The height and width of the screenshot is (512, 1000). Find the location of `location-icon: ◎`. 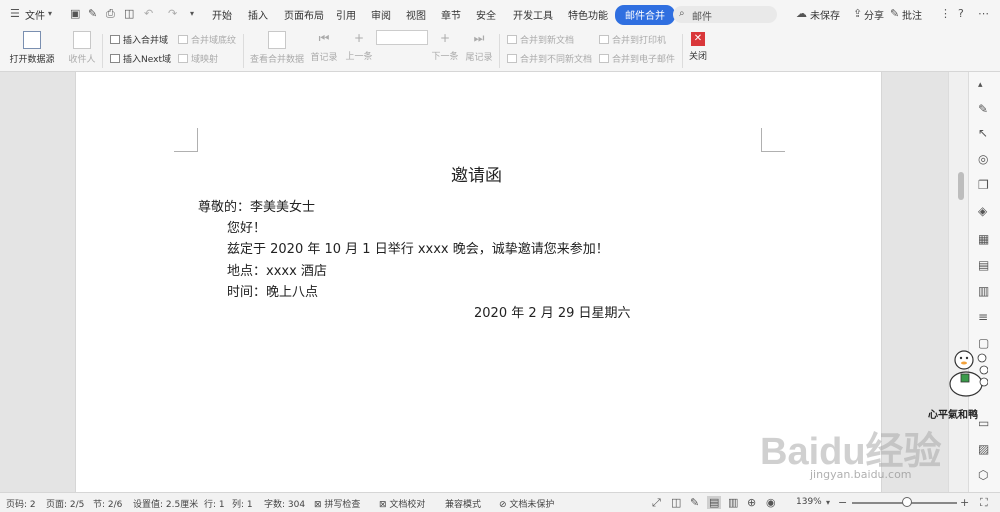

location-icon: ◎ is located at coordinates (983, 159).